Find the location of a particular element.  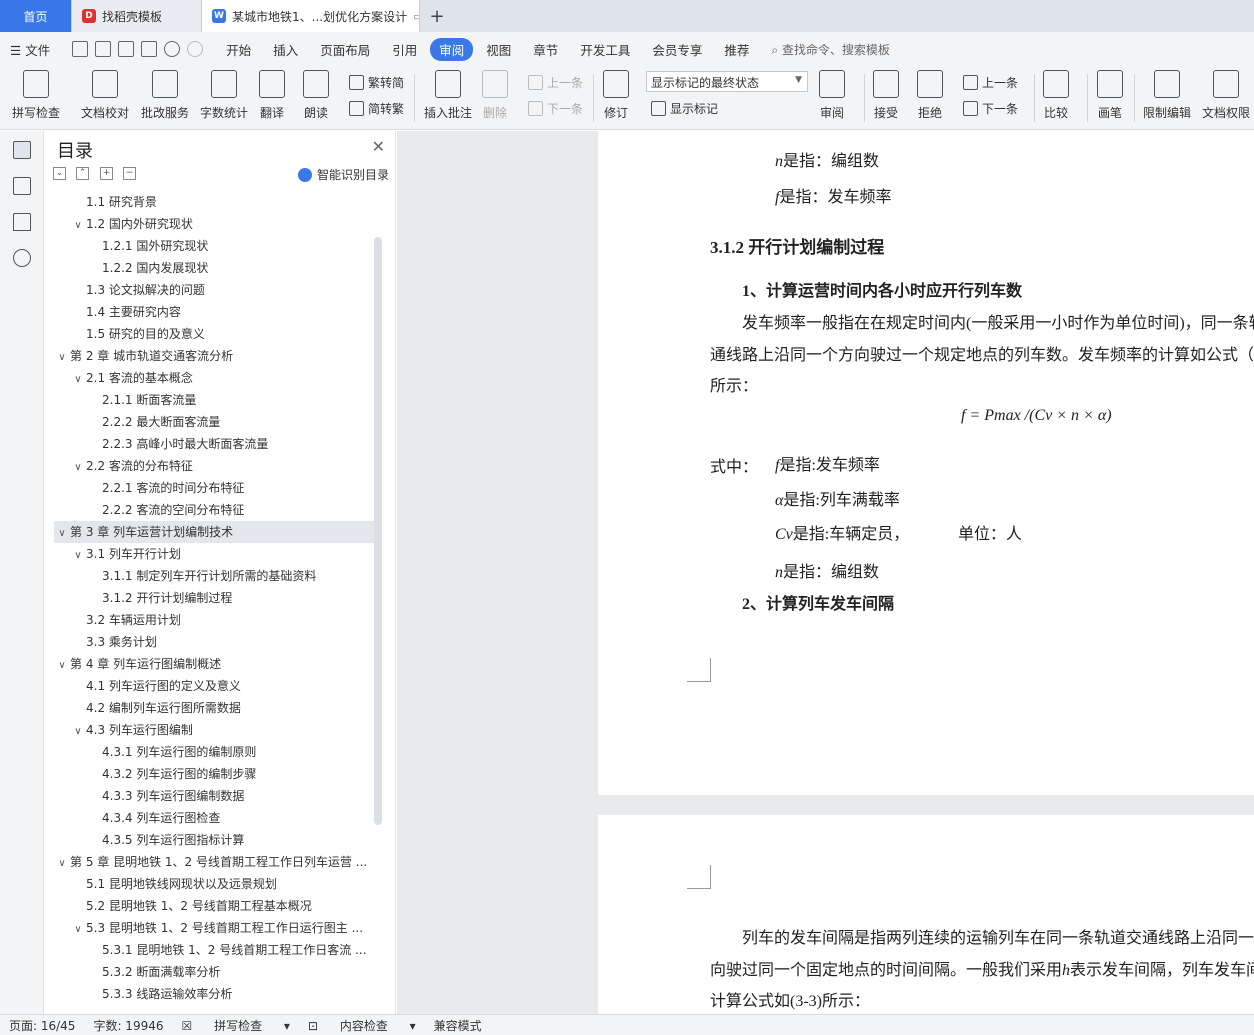

toc-item: ∨ 1.2 国内外研究现状 is located at coordinates (214, 224).